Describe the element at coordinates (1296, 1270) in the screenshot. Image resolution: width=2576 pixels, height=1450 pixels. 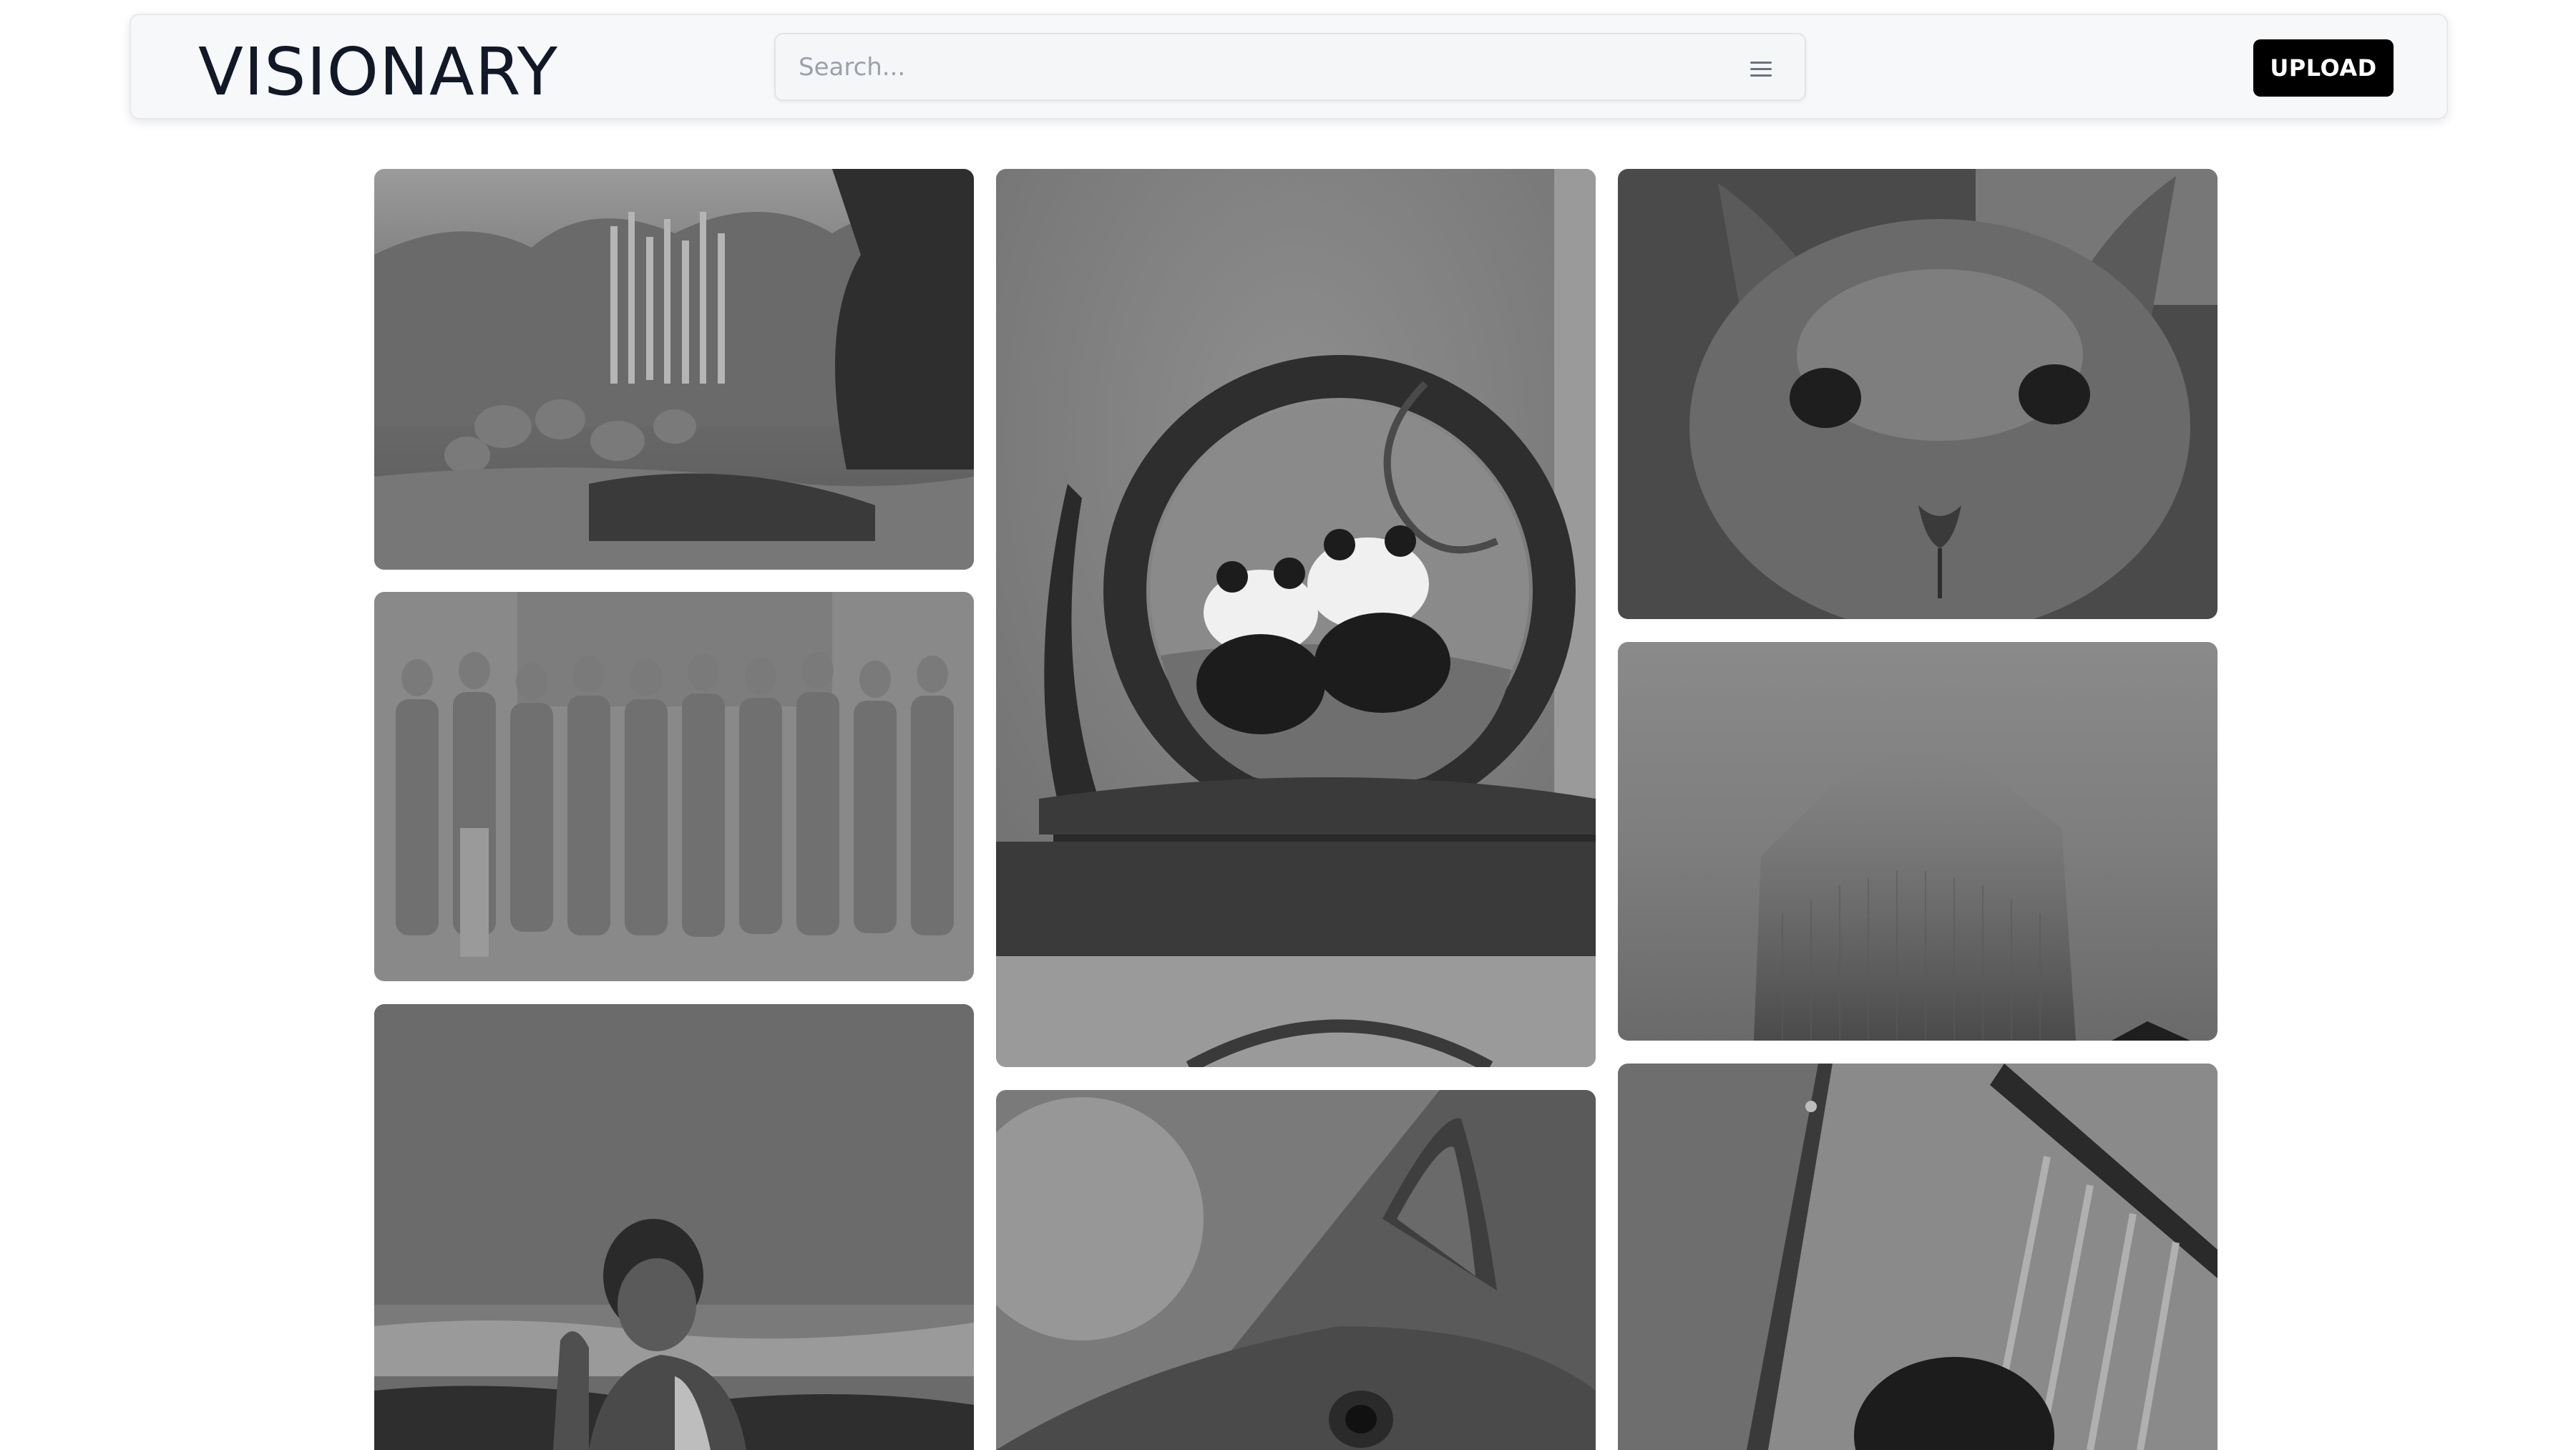
I see `photo-cat-ear` at that location.